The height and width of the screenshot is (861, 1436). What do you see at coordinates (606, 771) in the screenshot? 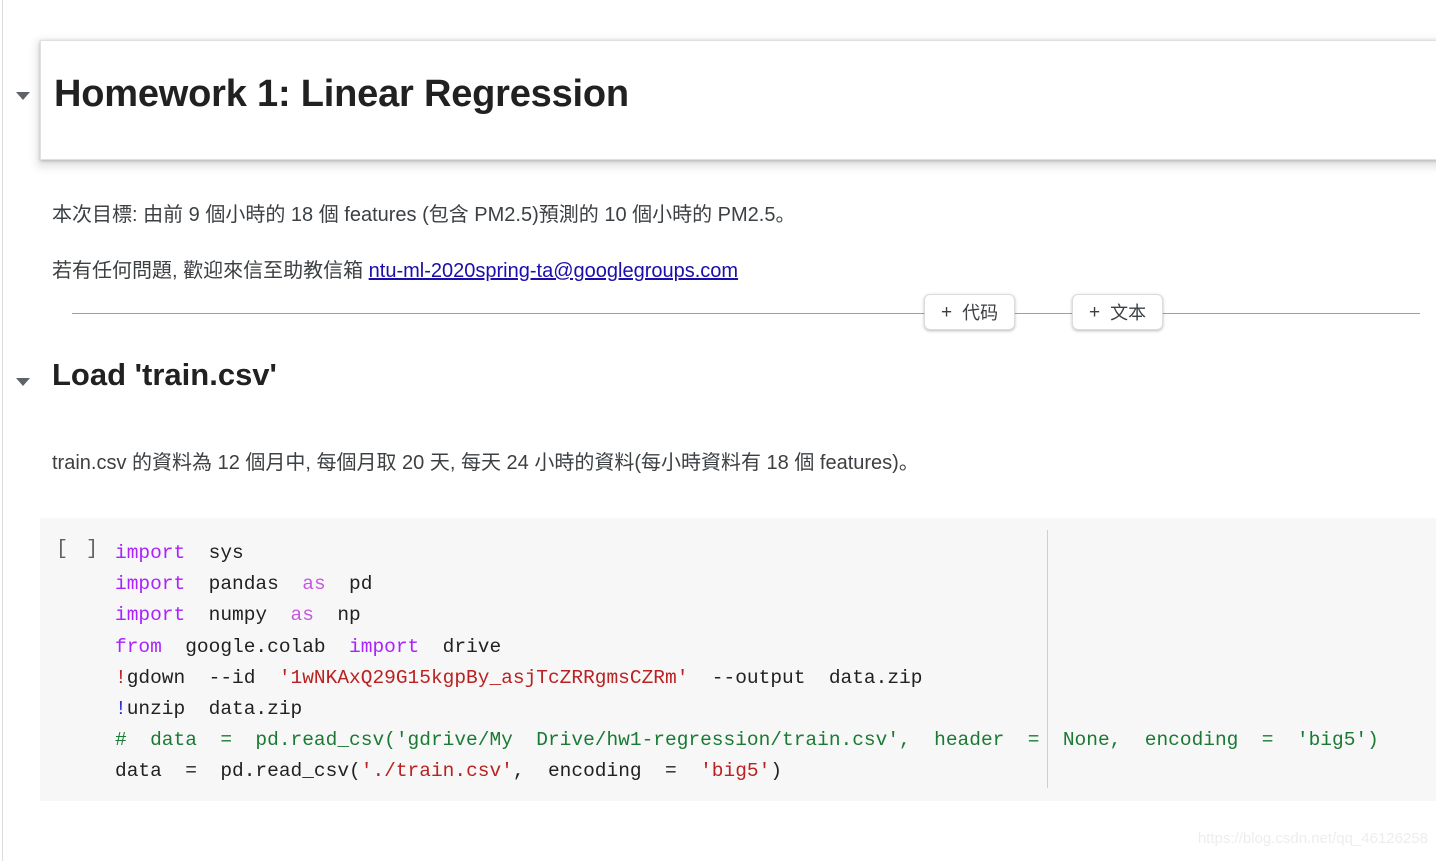
I see `code-token: , encoding =` at bounding box center [606, 771].